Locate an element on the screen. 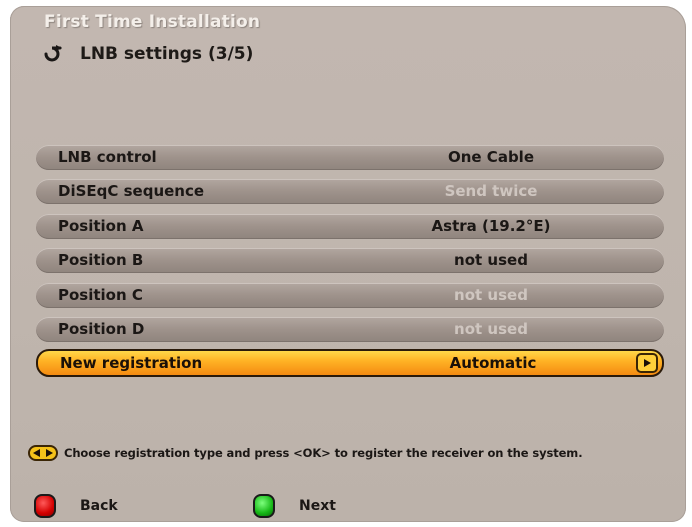  row-label: Position A is located at coordinates (101, 225).